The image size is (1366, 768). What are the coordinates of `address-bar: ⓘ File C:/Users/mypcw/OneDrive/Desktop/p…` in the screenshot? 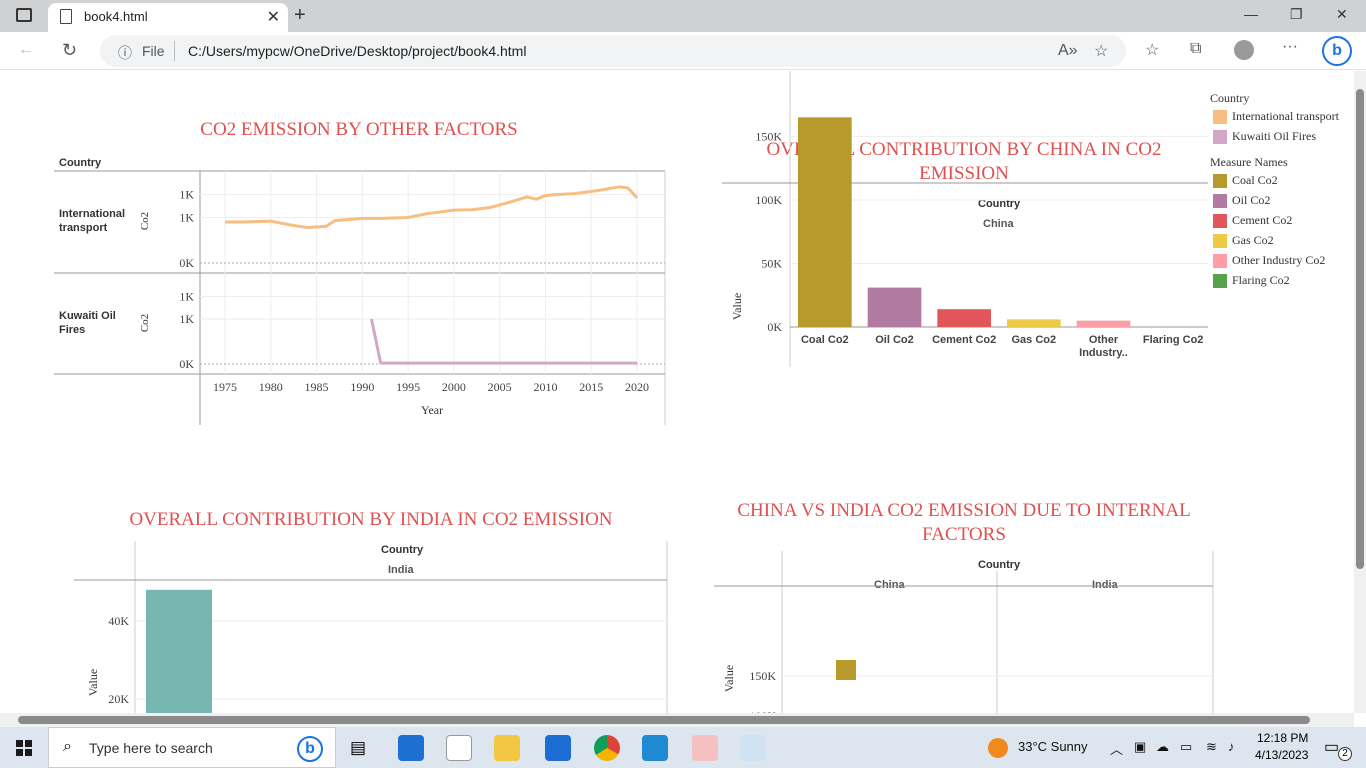 It's located at (613, 51).